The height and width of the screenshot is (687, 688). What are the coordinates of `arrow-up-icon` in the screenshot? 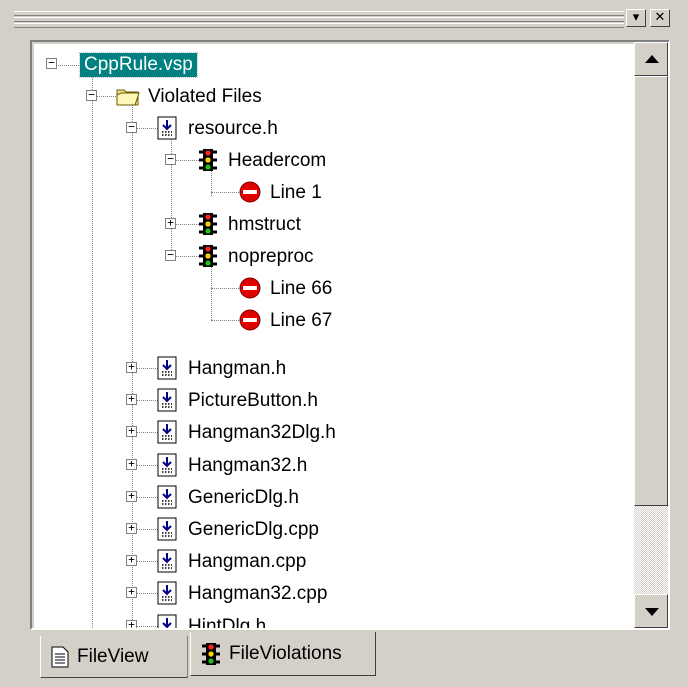 It's located at (652, 59).